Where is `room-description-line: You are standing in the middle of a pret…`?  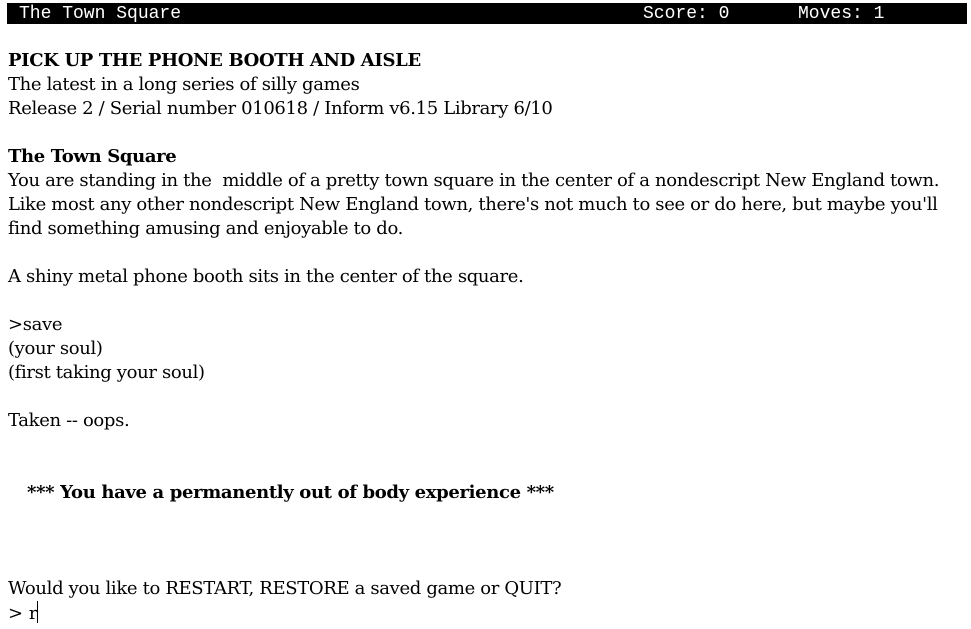
room-description-line: You are standing in the middle of a pret… is located at coordinates (474, 180).